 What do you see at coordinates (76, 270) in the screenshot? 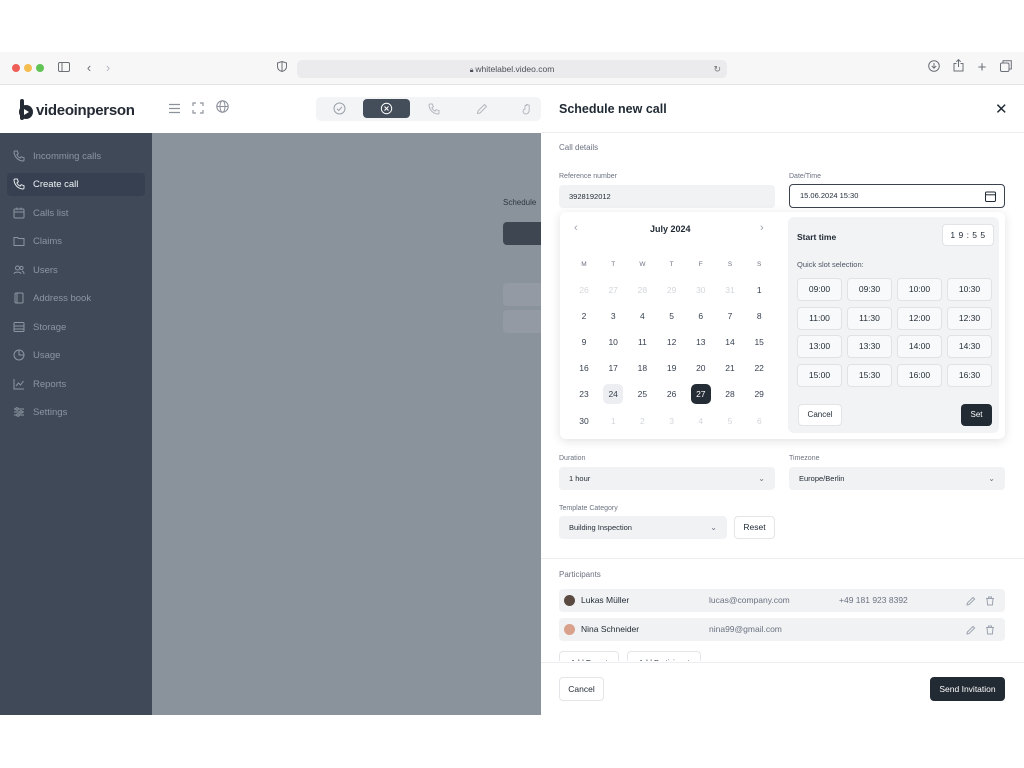
I see `sidebar-item-users: Users` at bounding box center [76, 270].